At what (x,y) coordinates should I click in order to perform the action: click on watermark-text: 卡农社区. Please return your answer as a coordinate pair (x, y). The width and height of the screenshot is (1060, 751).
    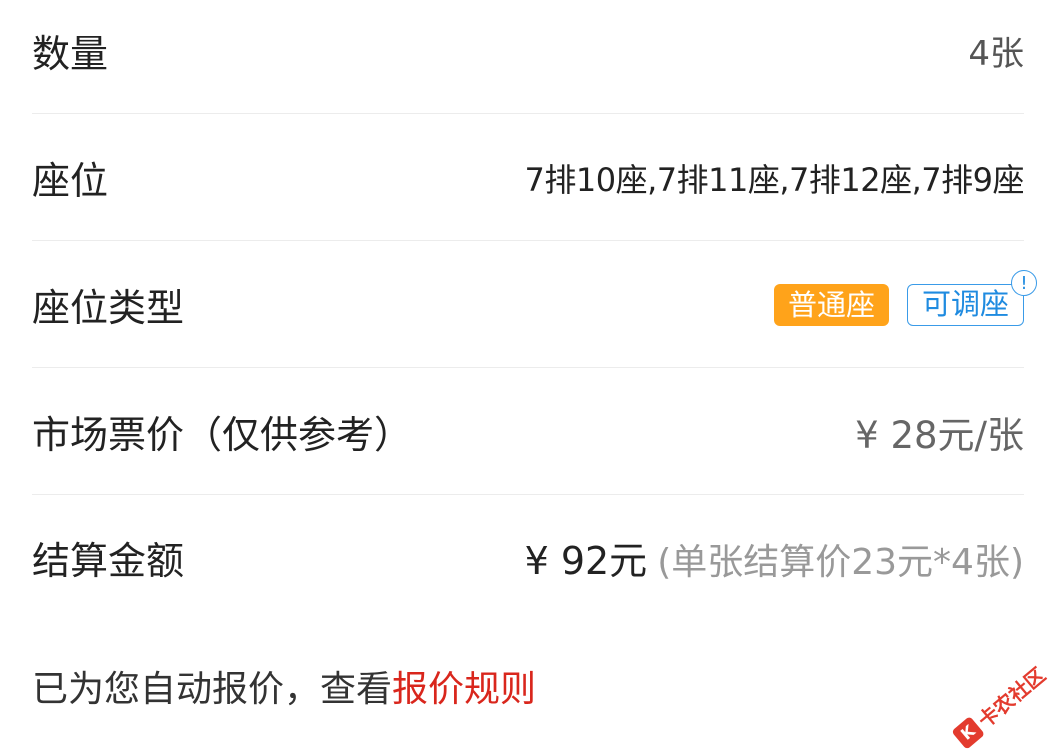
    Looking at the image, I should click on (1012, 697).